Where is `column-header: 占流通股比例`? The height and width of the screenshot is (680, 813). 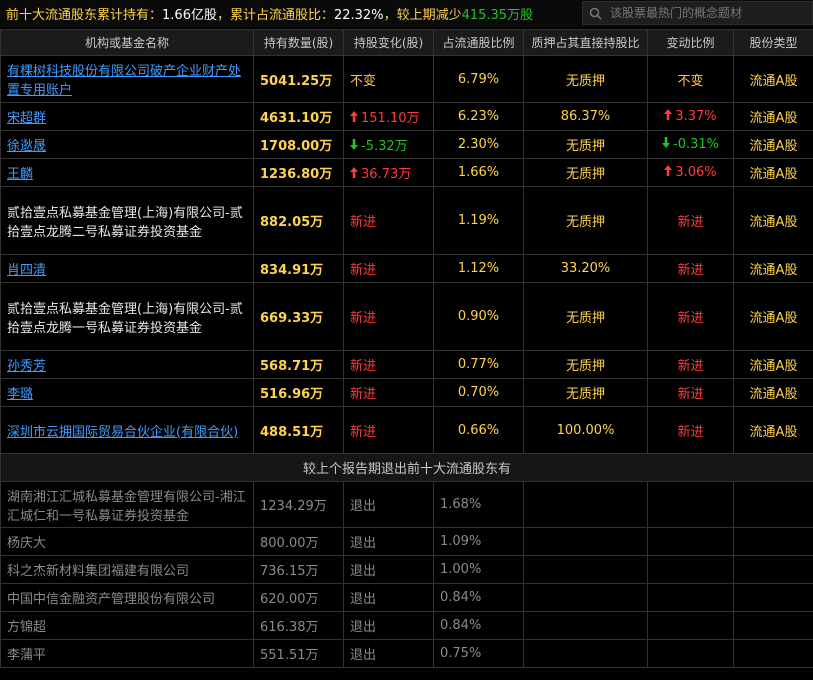 column-header: 占流通股比例 is located at coordinates (478, 42).